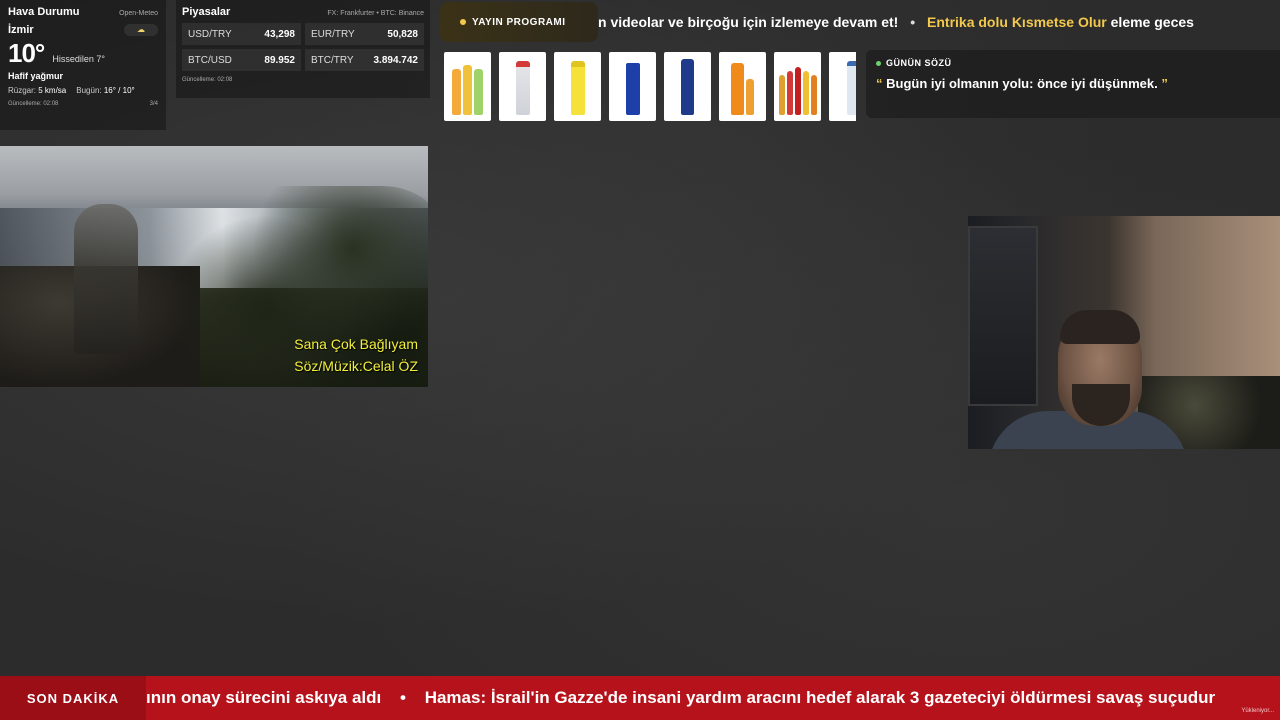 The image size is (1280, 720). Describe the element at coordinates (89, 90) in the screenshot. I see `today-label: Bugün:` at that location.